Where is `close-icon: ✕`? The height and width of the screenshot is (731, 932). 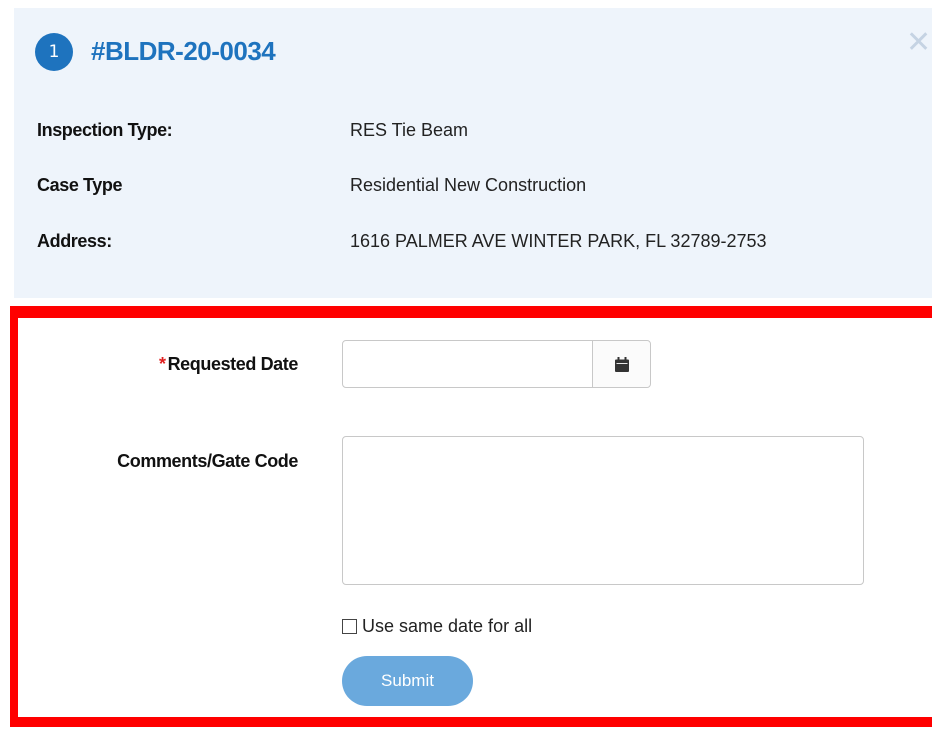
close-icon: ✕ is located at coordinates (919, 43).